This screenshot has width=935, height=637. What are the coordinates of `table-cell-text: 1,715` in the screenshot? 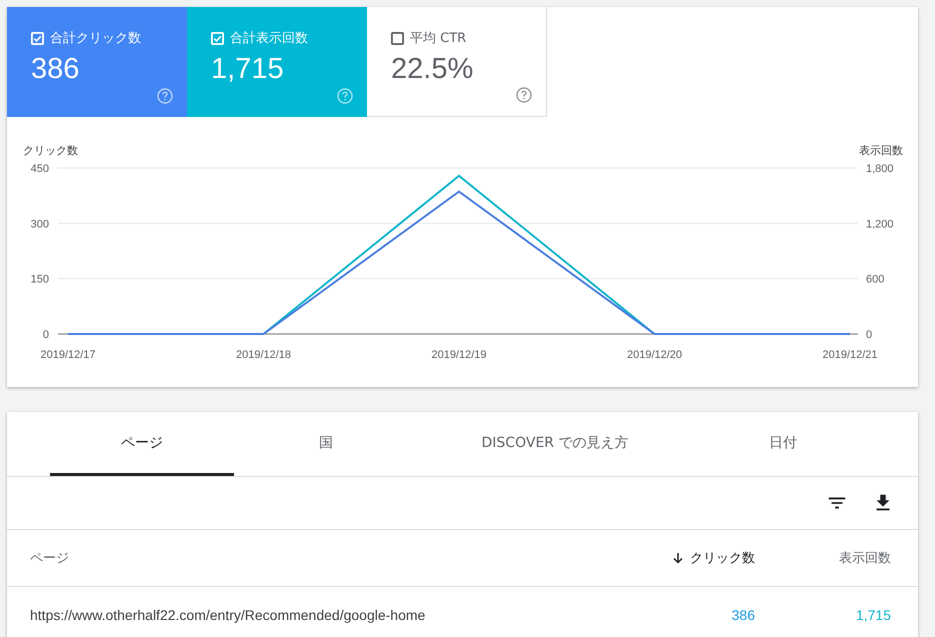 It's located at (872, 614).